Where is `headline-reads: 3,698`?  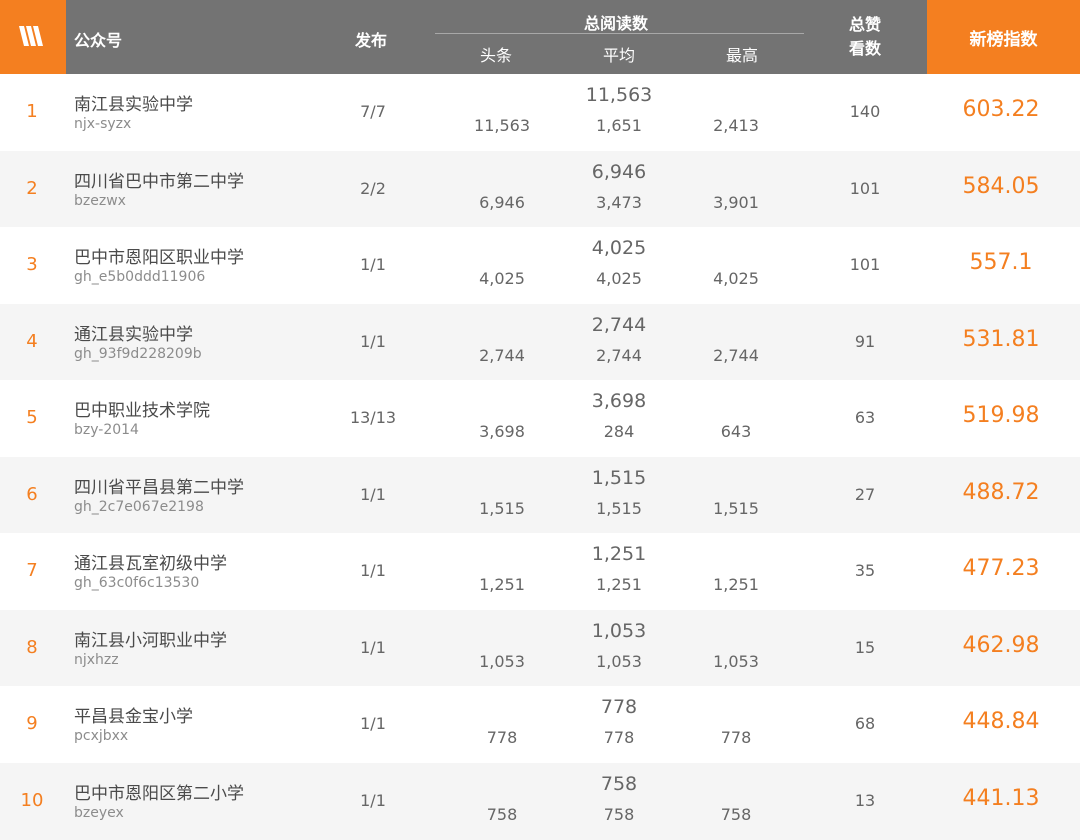 headline-reads: 3,698 is located at coordinates (502, 431).